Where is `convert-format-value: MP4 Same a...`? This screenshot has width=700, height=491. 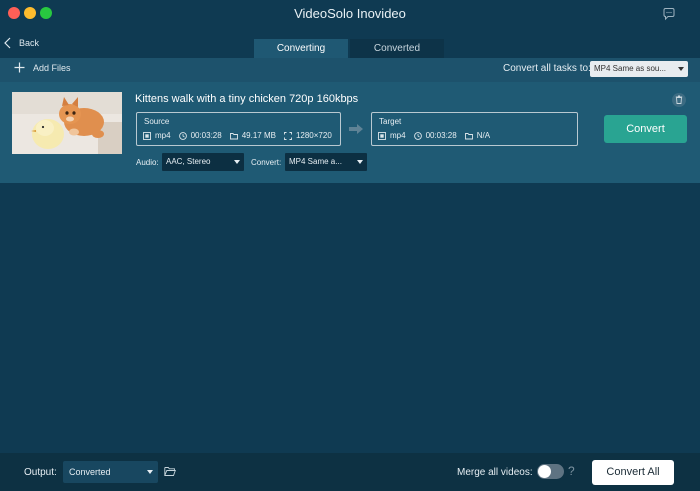
convert-format-value: MP4 Same a... is located at coordinates (315, 161).